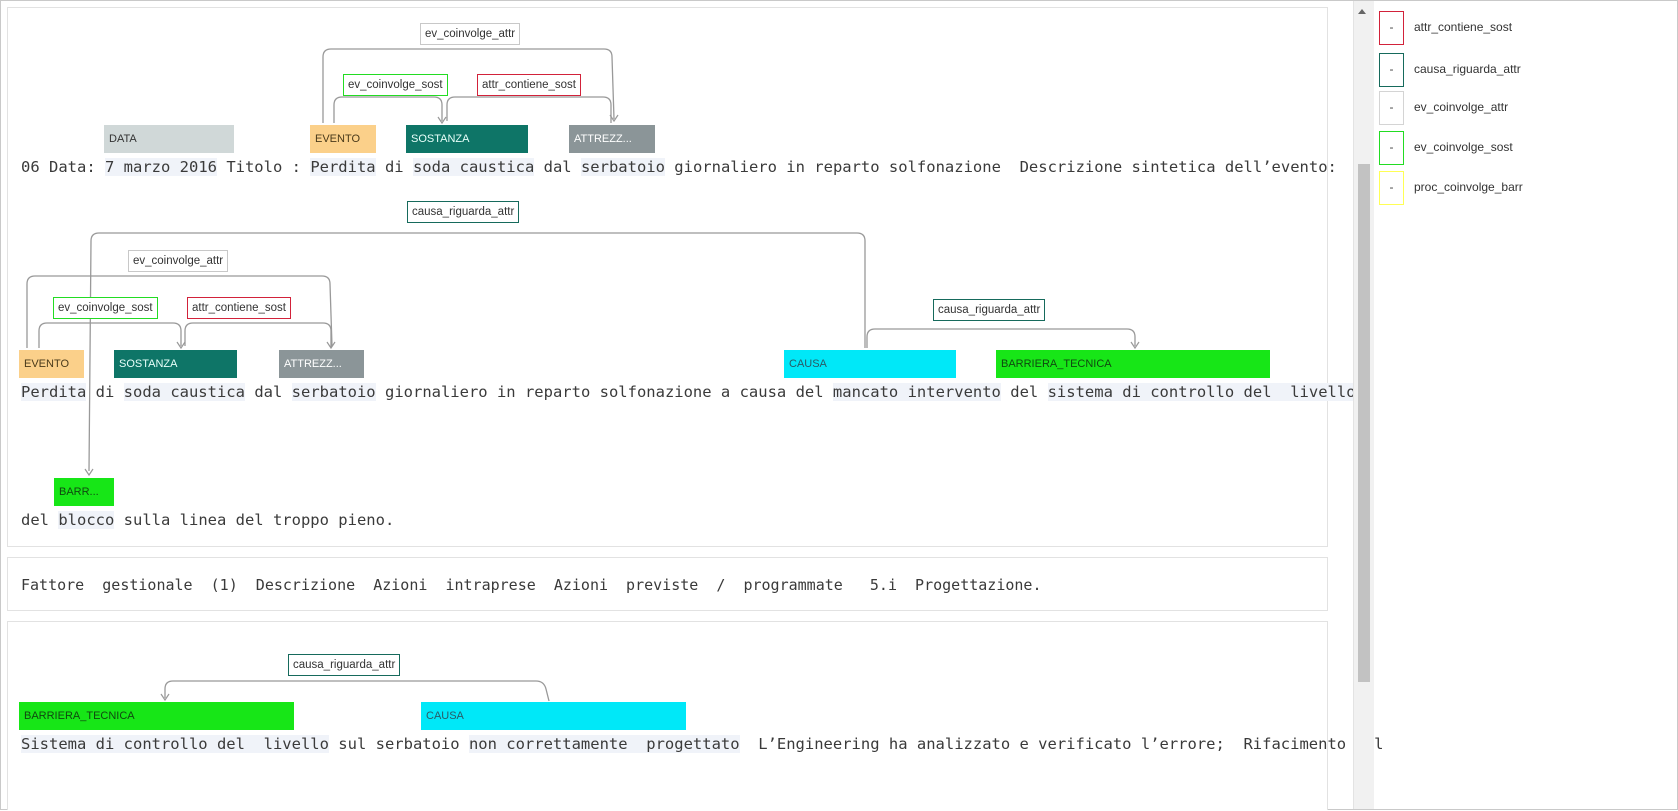  What do you see at coordinates (1362, 11) in the screenshot?
I see `scroll-up-icon` at bounding box center [1362, 11].